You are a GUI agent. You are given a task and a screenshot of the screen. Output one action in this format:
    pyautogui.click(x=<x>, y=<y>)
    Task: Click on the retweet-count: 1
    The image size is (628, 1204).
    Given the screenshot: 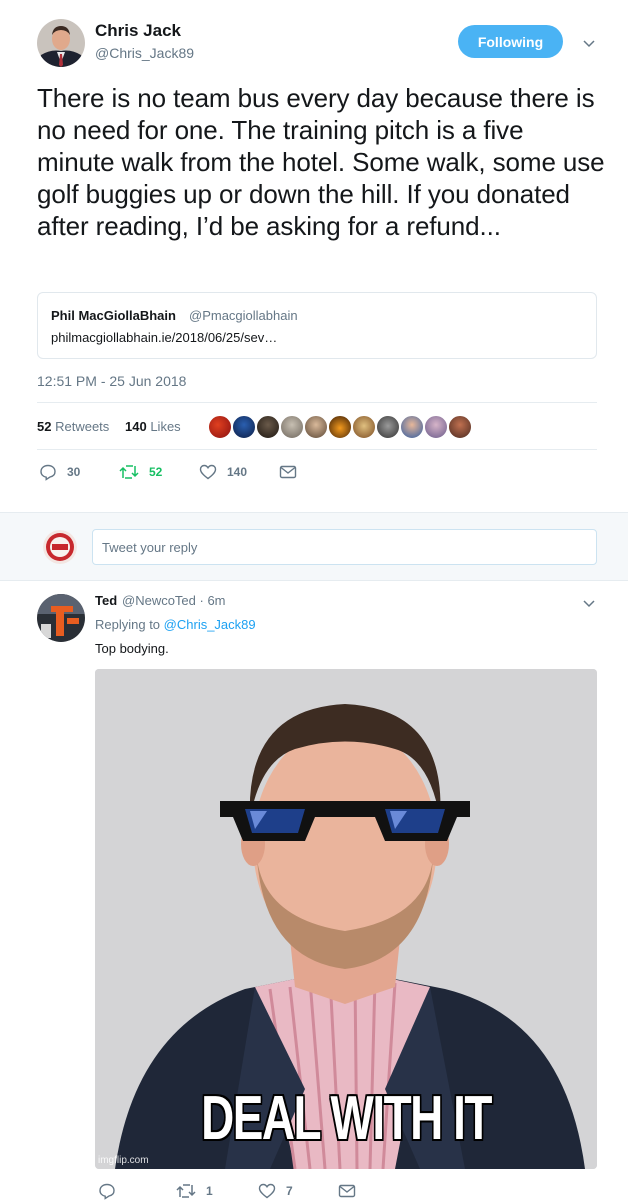 What is the action you would take?
    pyautogui.click(x=209, y=1191)
    